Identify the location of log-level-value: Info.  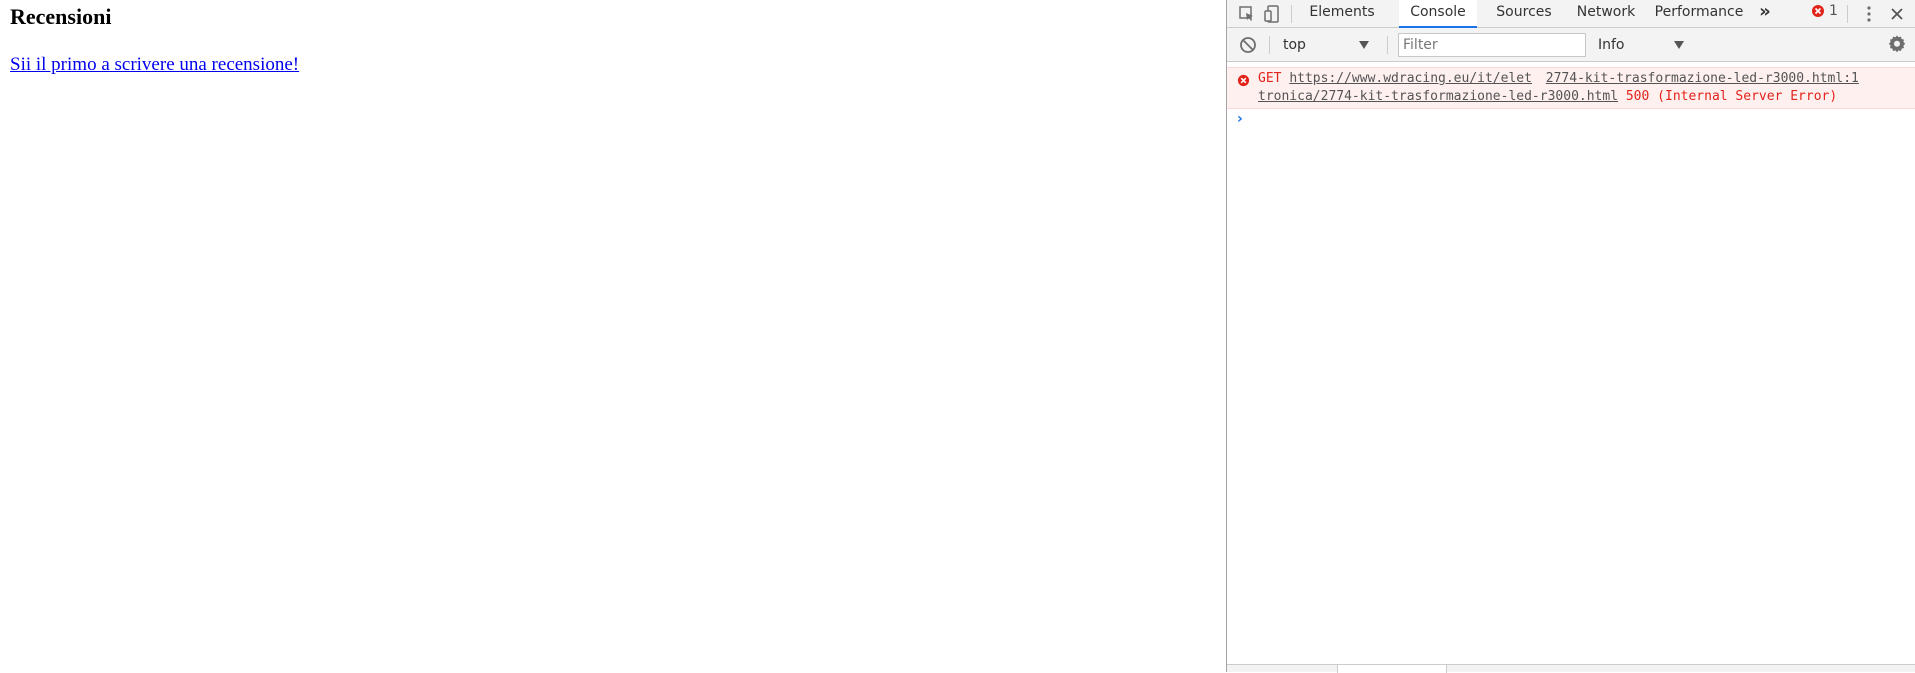
(1611, 45).